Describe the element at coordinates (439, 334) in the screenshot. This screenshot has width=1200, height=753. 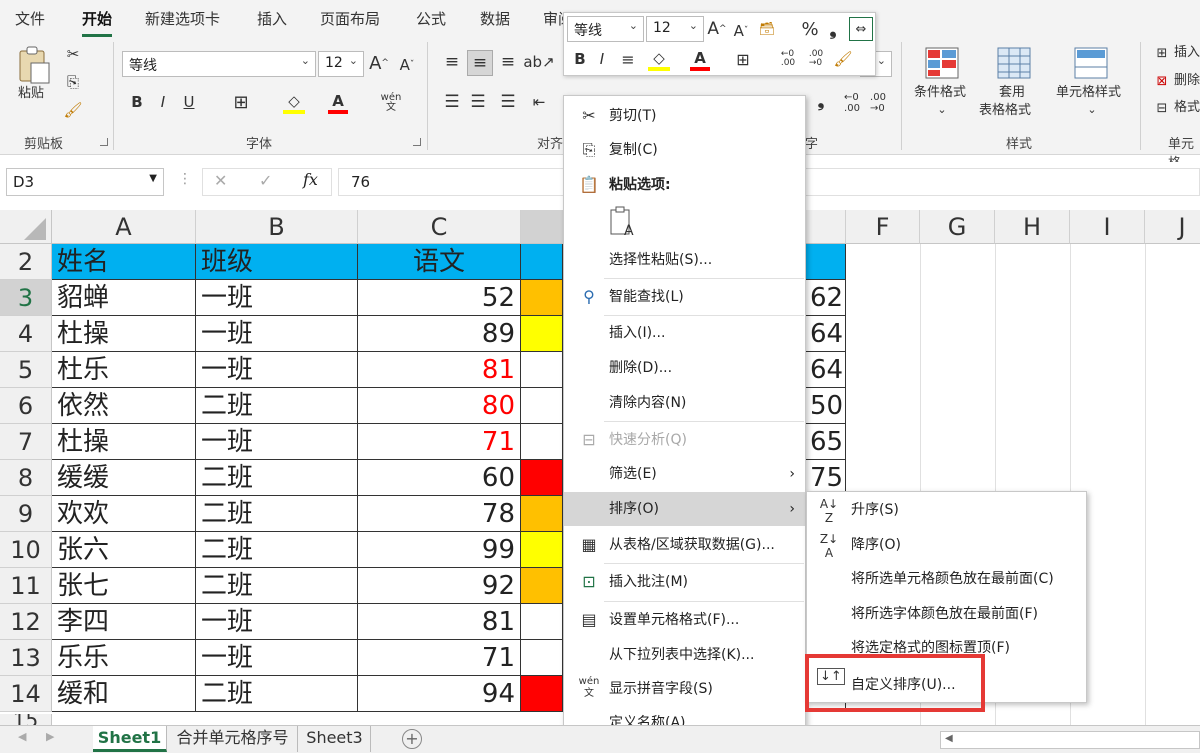
I see `cell-chinese-score: 89` at that location.